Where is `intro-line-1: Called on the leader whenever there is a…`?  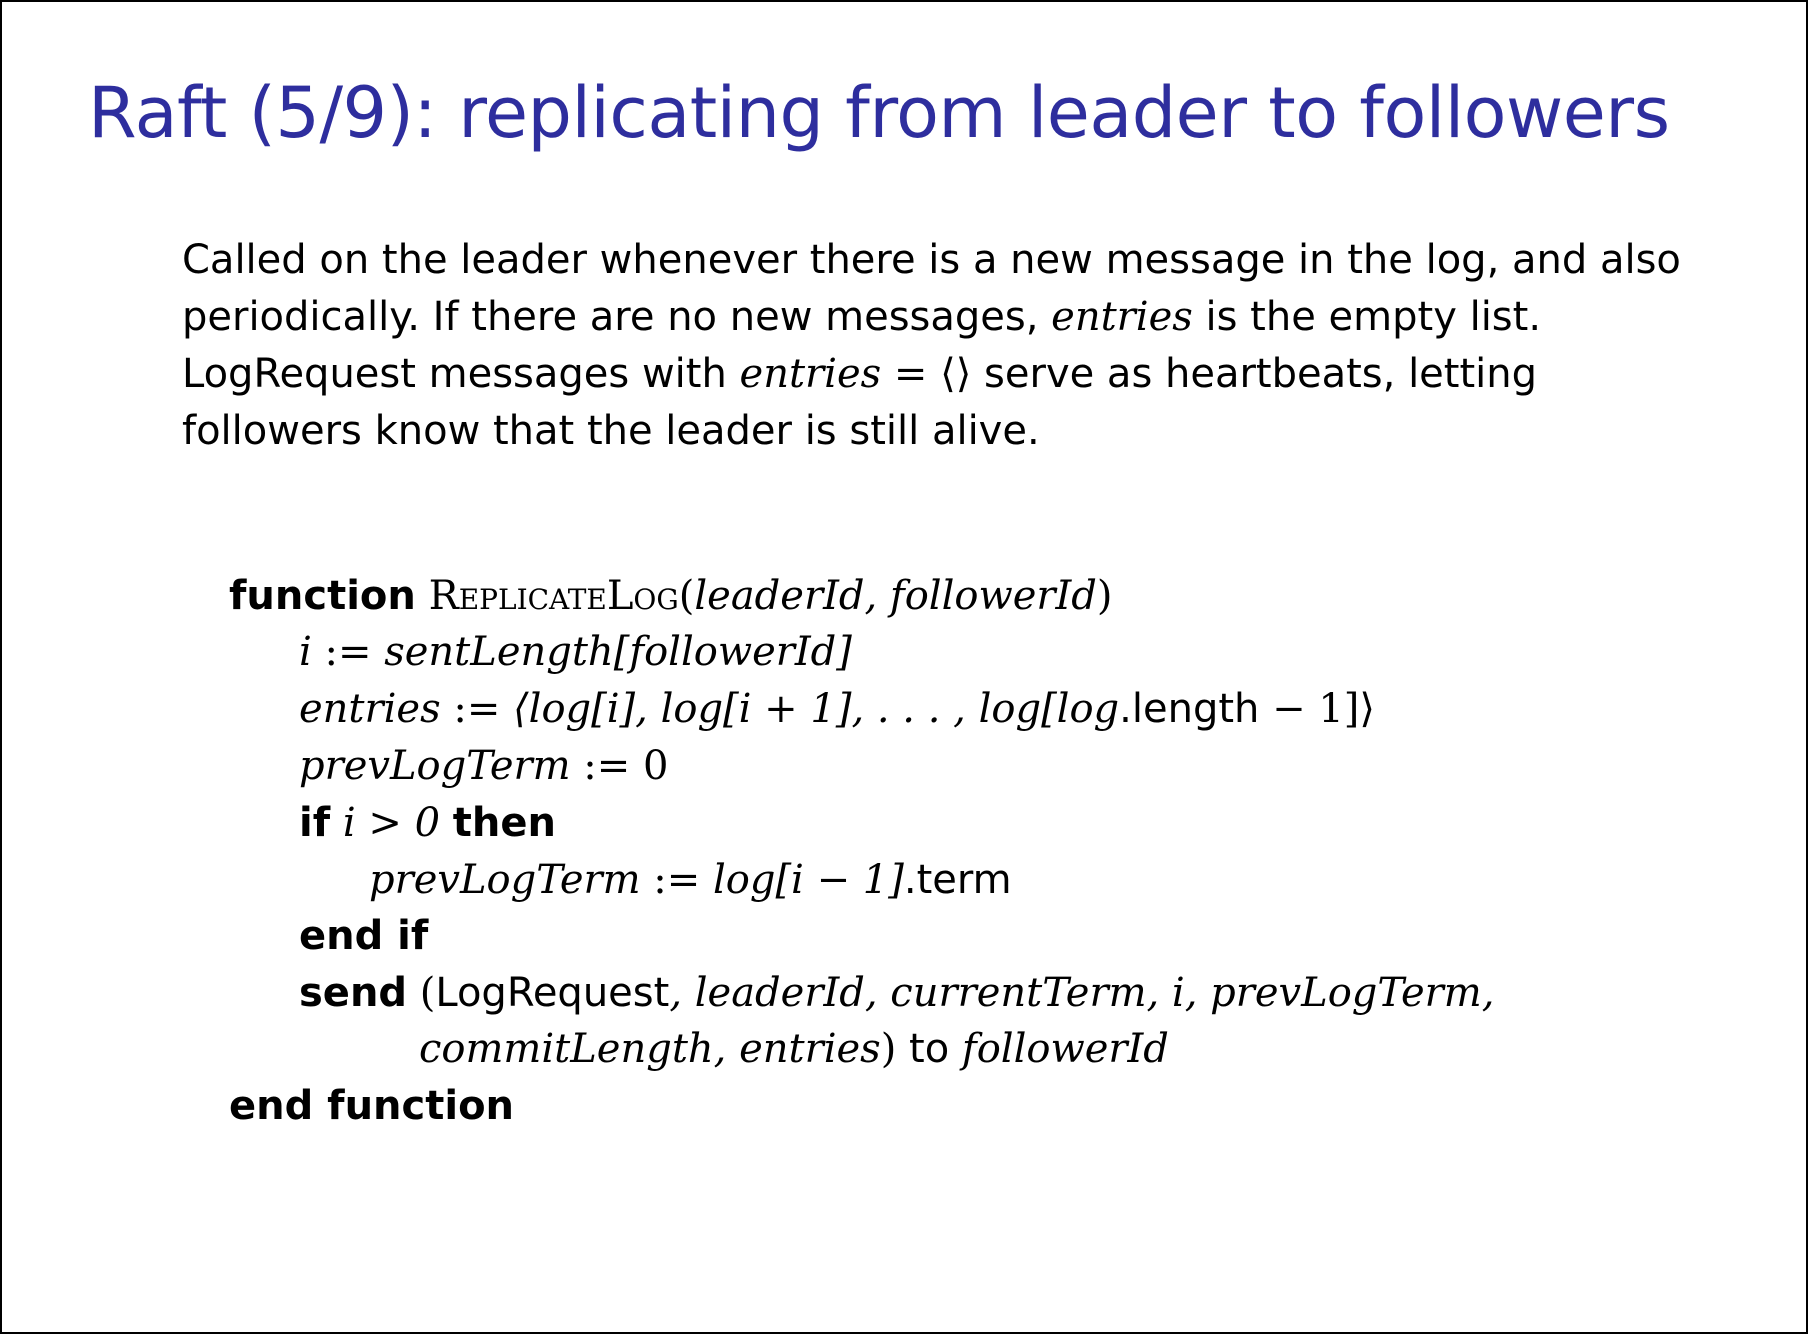 intro-line-1: Called on the leader whenever there is a… is located at coordinates (931, 260).